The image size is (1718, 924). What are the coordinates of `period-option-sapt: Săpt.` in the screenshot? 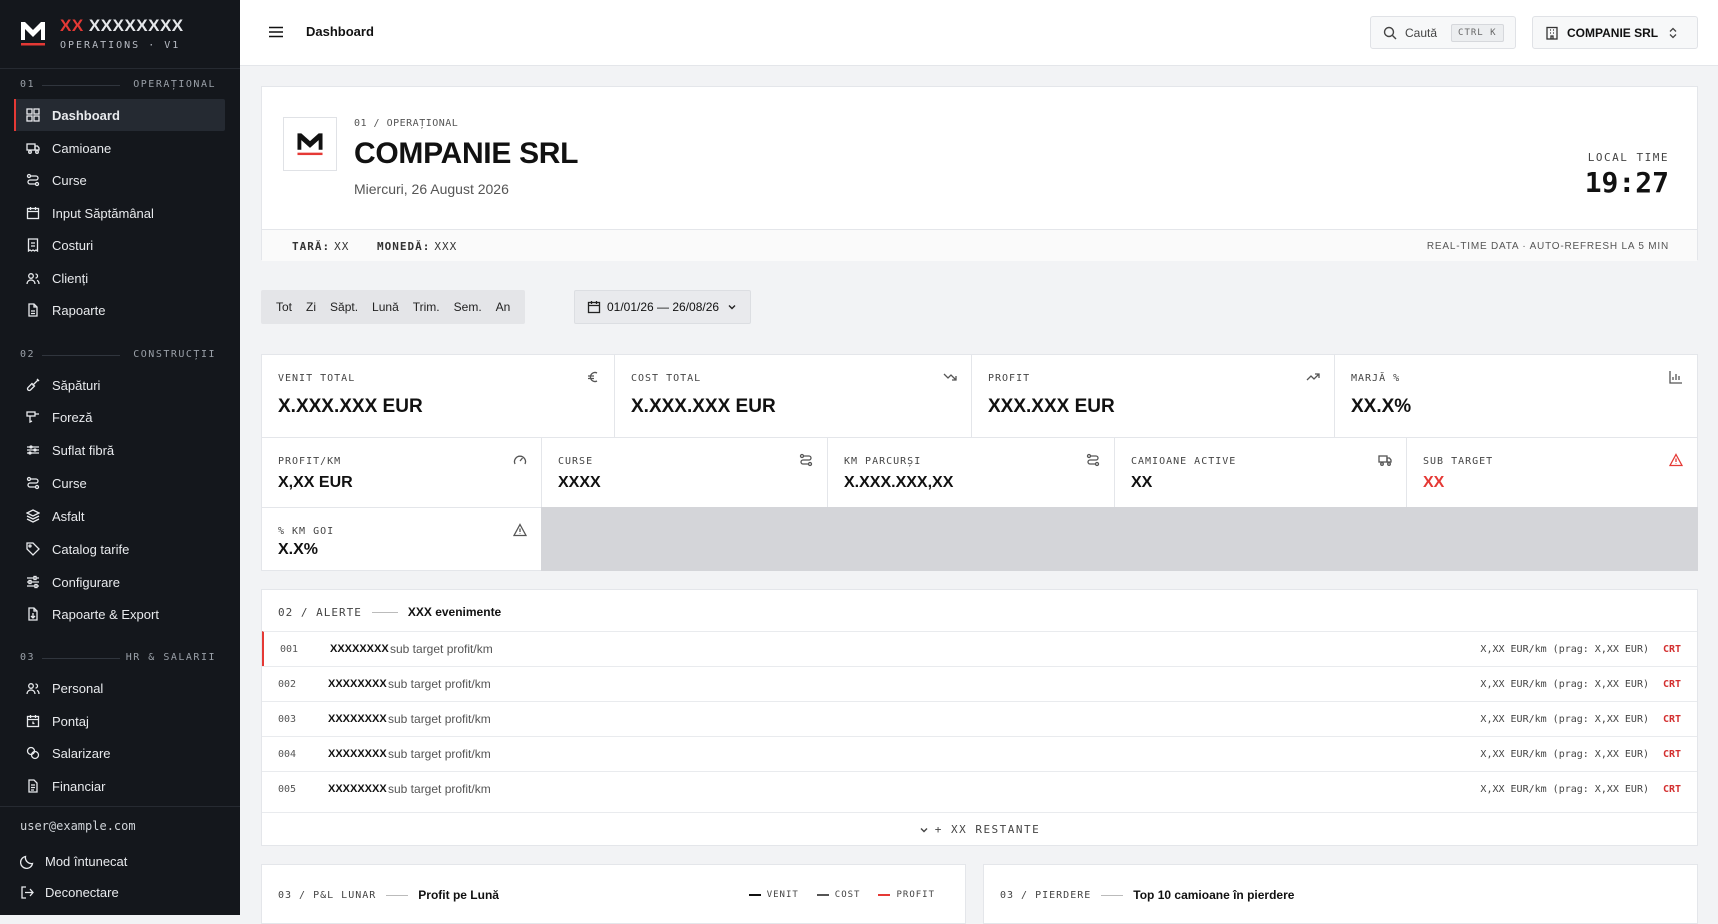 It's located at (344, 307).